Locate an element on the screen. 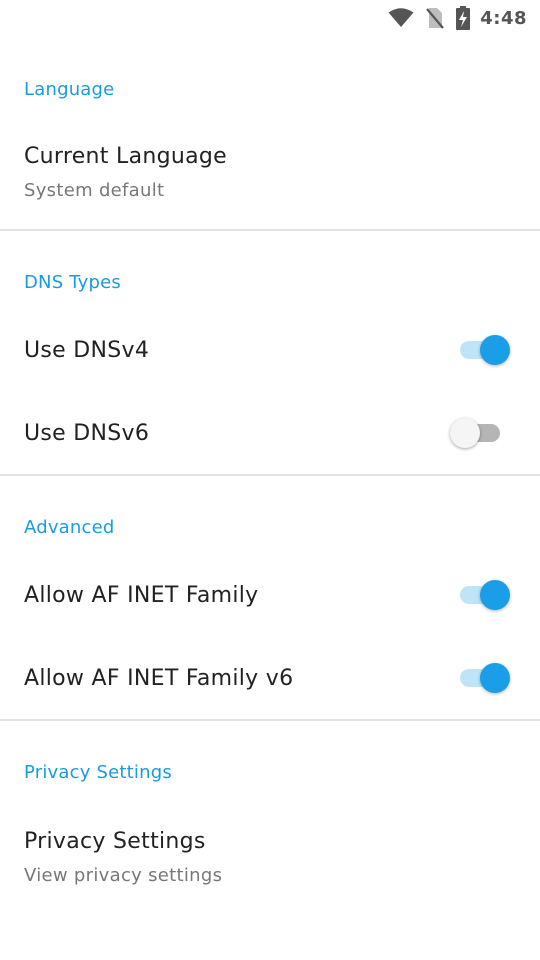 This screenshot has height=960, width=540. dnsv4-switch is located at coordinates (486, 350).